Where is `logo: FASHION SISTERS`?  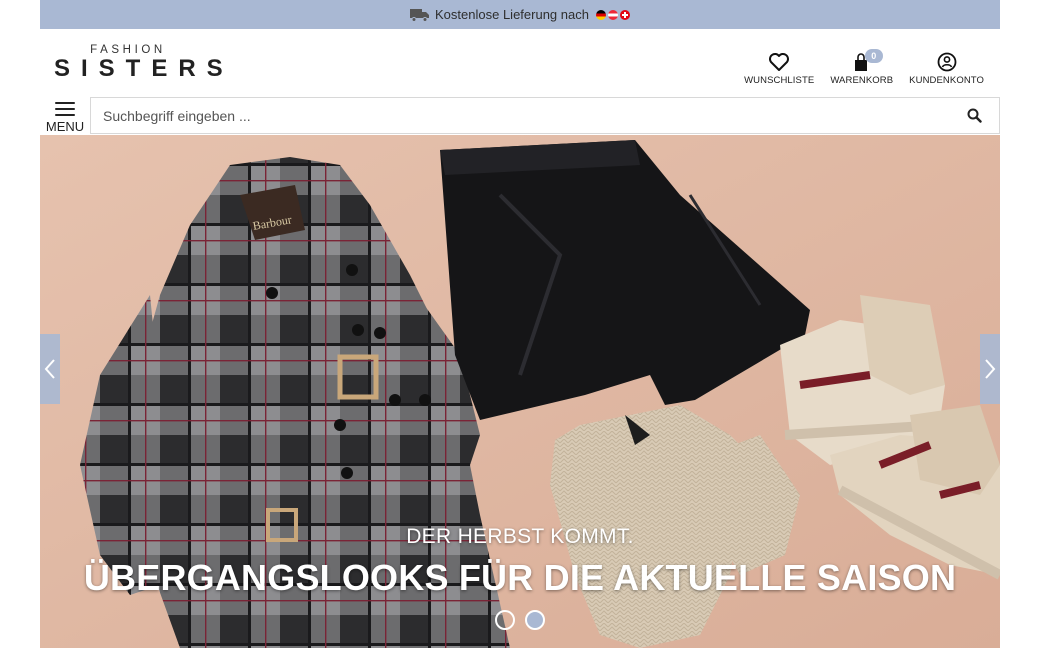
logo: FASHION SISTERS is located at coordinates (140, 63).